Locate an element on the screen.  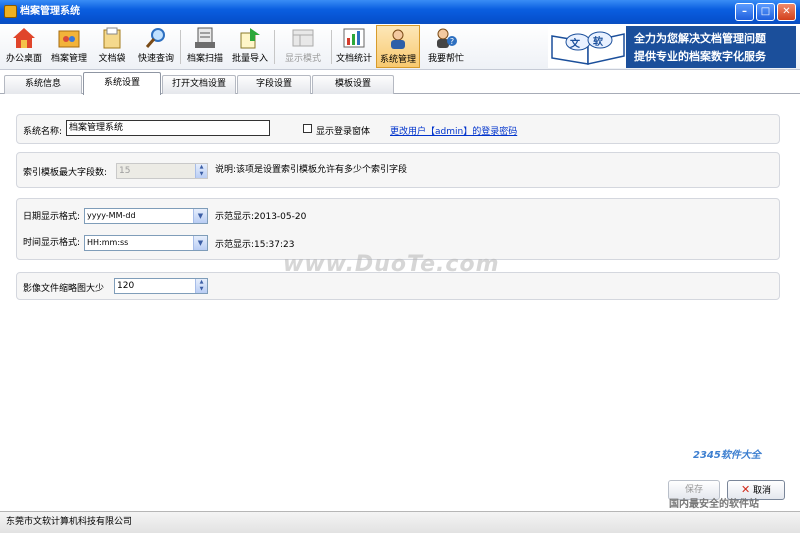
tab-system-info: 系统信息 is located at coordinates (43, 84).